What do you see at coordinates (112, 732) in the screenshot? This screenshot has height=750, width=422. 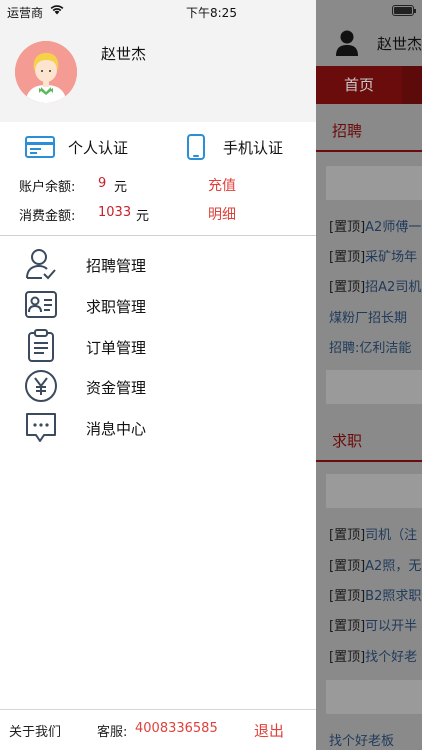 I see `service-label: 客服:` at bounding box center [112, 732].